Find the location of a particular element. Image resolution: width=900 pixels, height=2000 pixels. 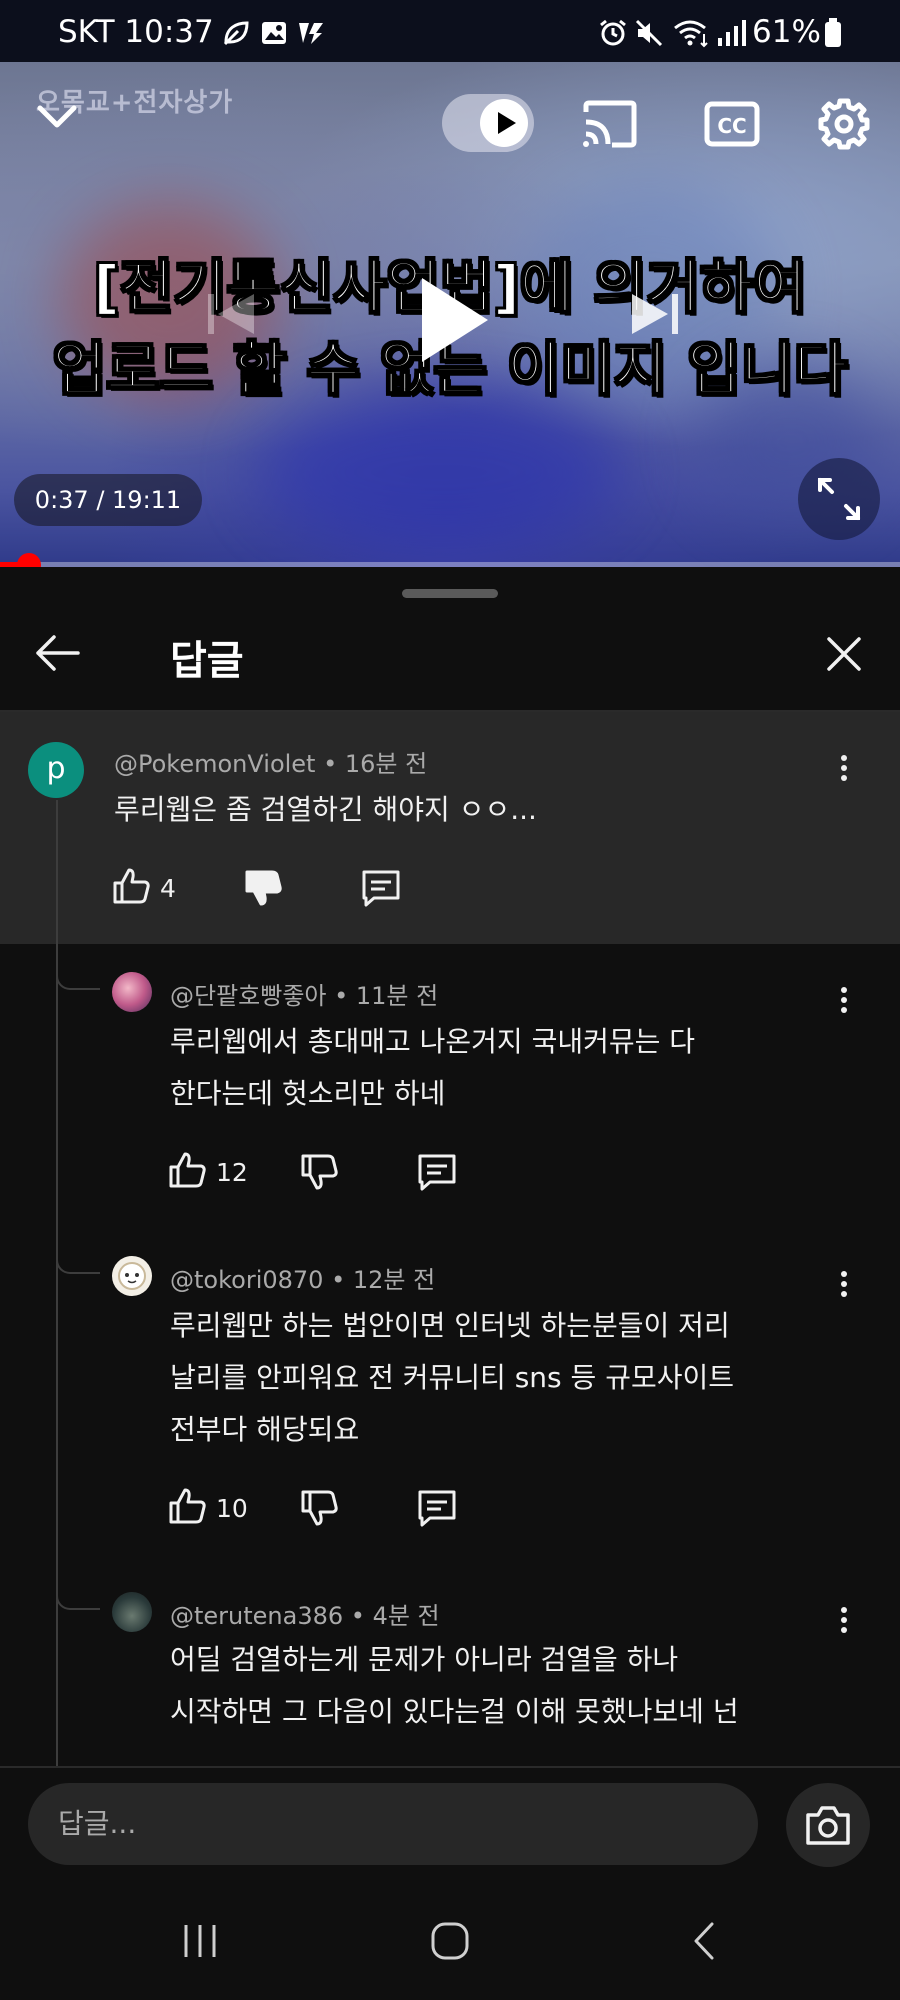

svg-text: CC is located at coordinates (731, 126).